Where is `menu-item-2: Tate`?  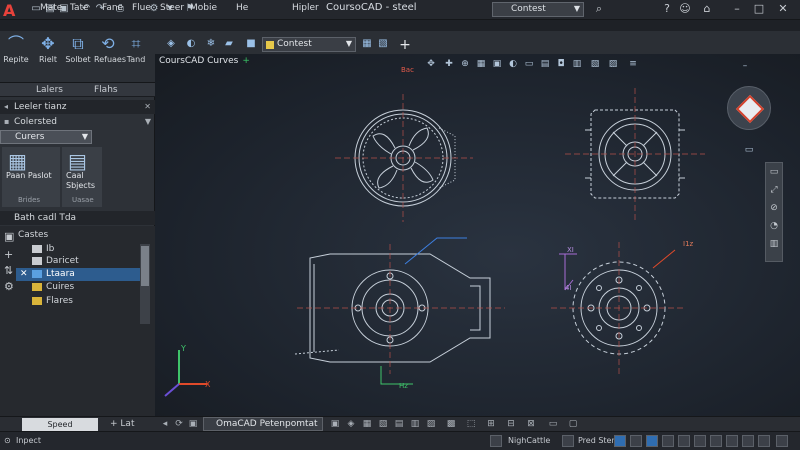
menu-item-2: Tate is located at coordinates (79, 8).